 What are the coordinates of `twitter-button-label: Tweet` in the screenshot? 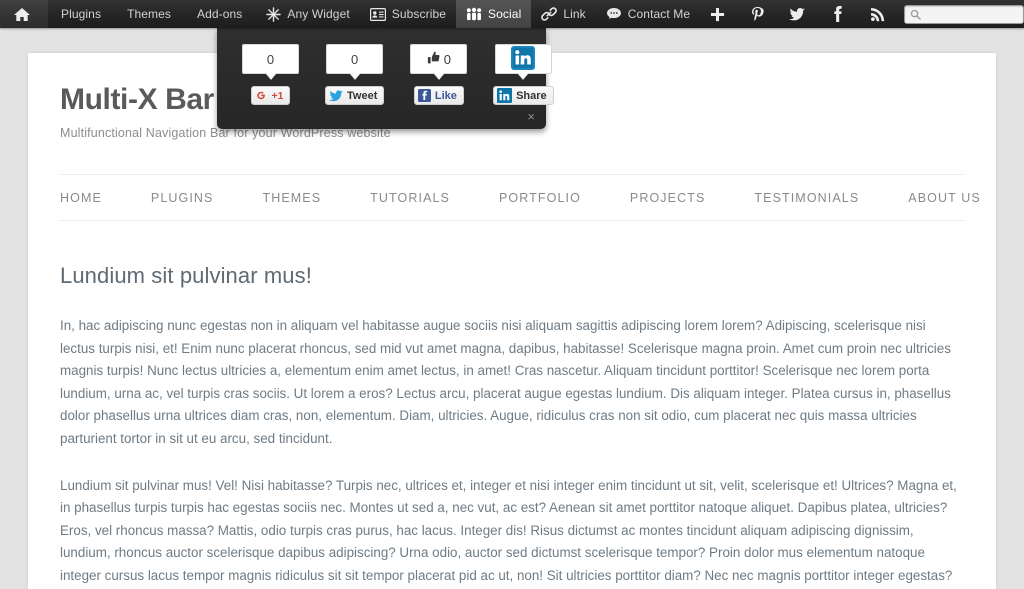 It's located at (362, 95).